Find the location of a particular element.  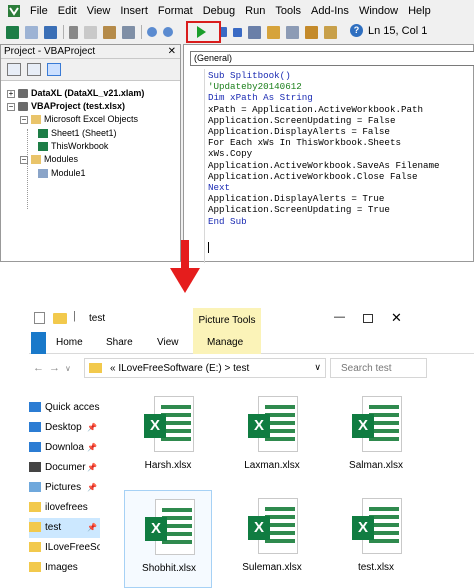

menu-window: Window is located at coordinates (378, 11).